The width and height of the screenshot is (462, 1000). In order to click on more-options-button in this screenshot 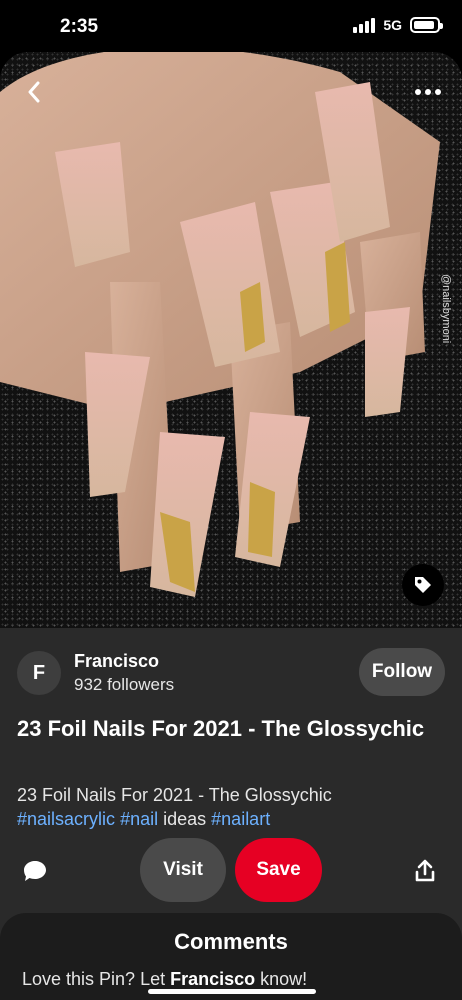, I will do `click(428, 92)`.